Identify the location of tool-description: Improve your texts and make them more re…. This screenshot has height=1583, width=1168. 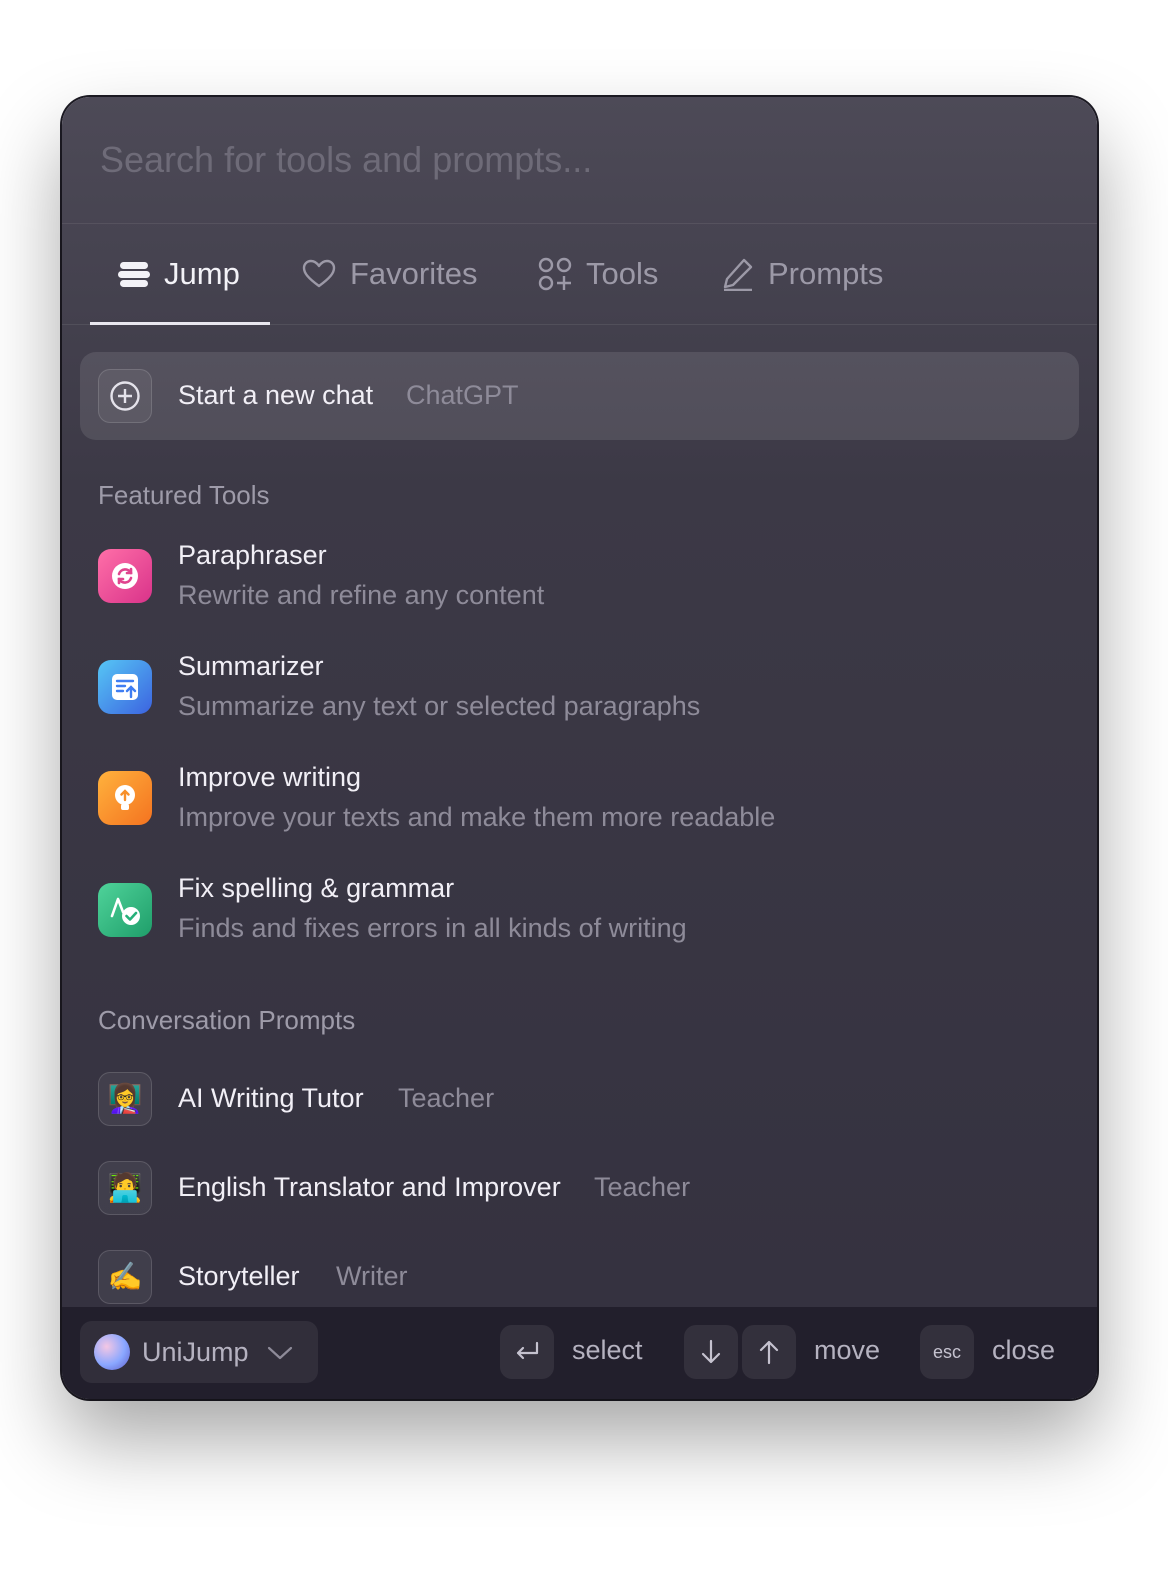
(477, 817).